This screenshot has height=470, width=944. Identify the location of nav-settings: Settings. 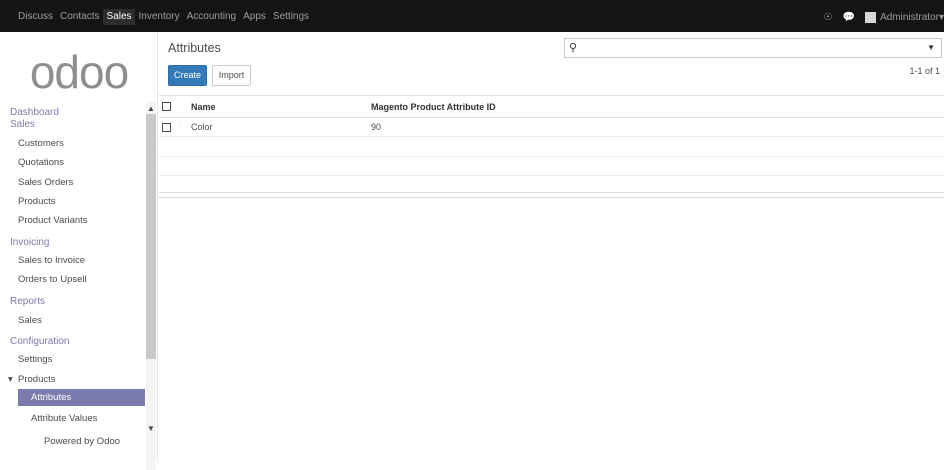
(291, 17).